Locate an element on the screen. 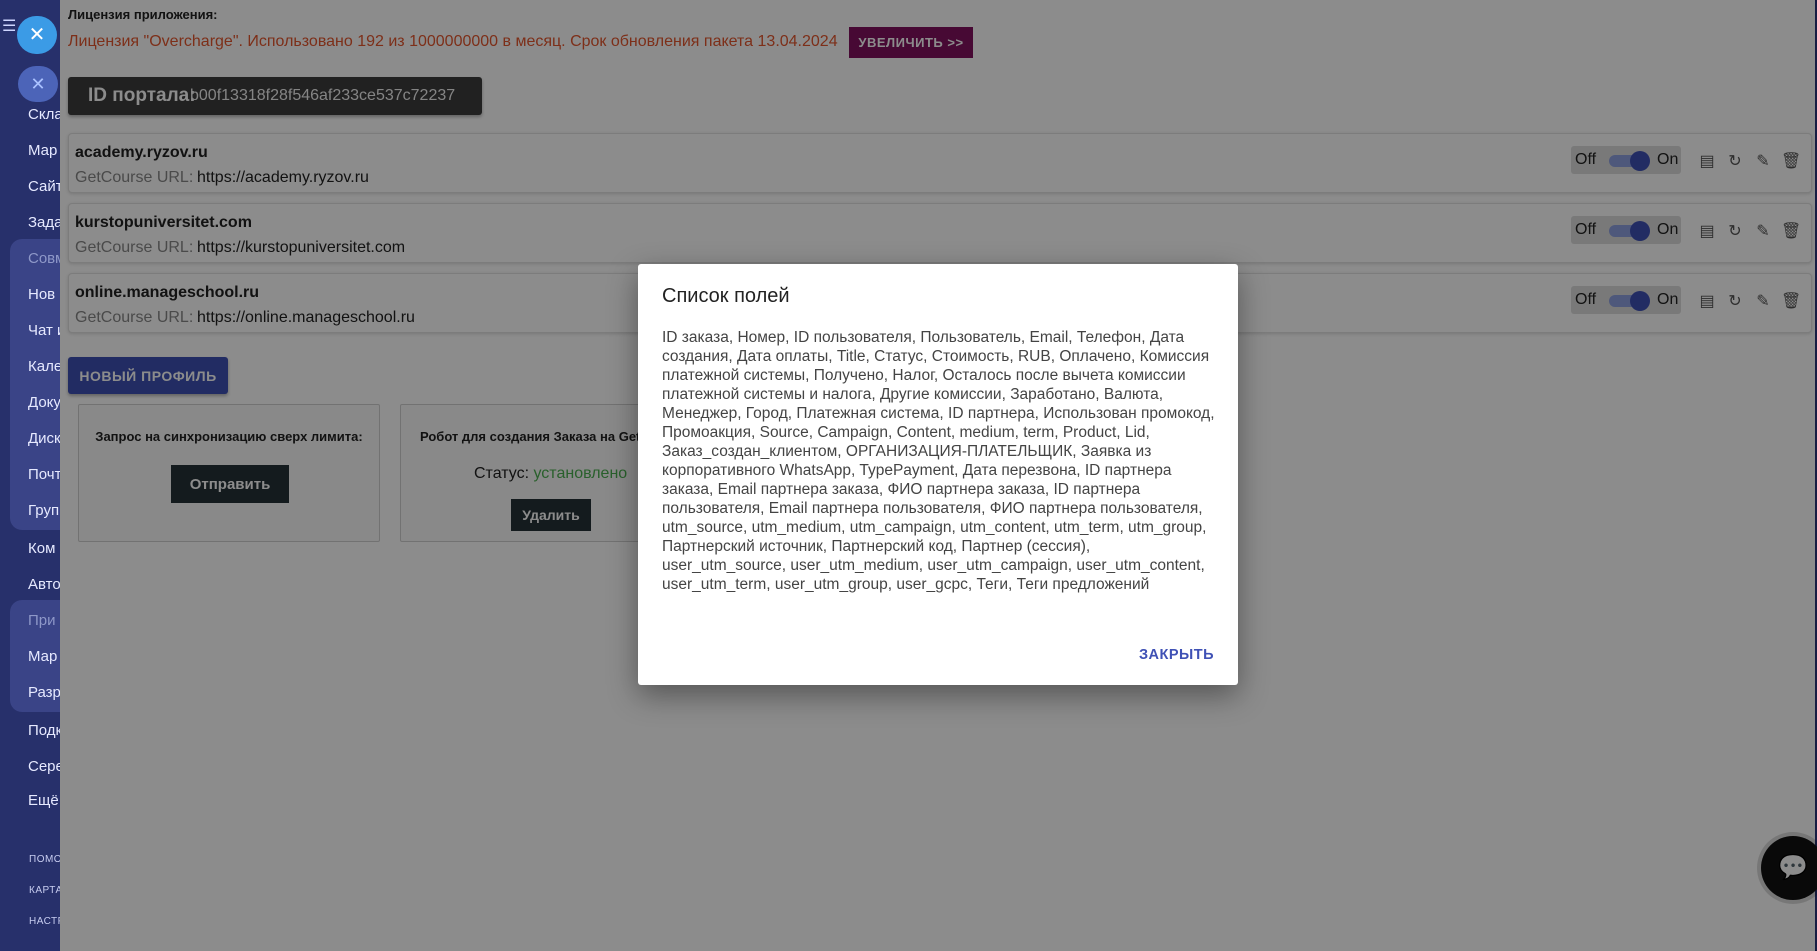 This screenshot has height=951, width=1817. sidebar-group-title: Совм is located at coordinates (44, 258).